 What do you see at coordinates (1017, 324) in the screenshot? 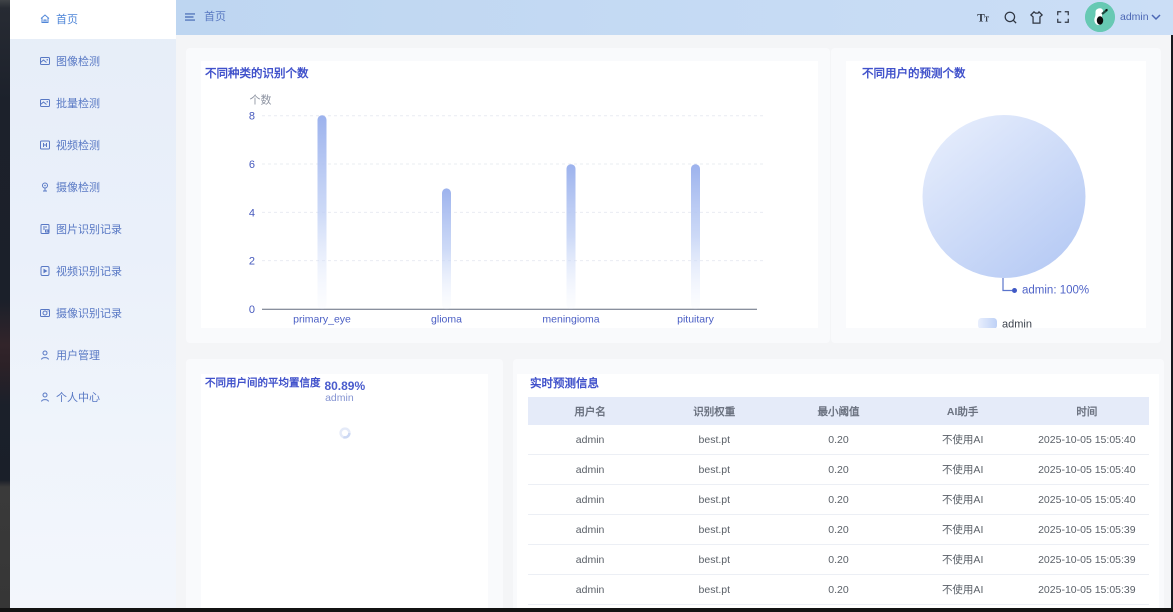
I see `svg-text: admin` at bounding box center [1017, 324].